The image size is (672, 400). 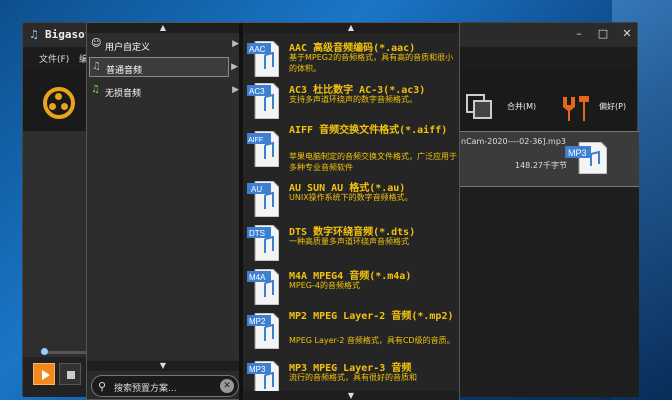 I want to click on play-button, so click(x=44, y=374).